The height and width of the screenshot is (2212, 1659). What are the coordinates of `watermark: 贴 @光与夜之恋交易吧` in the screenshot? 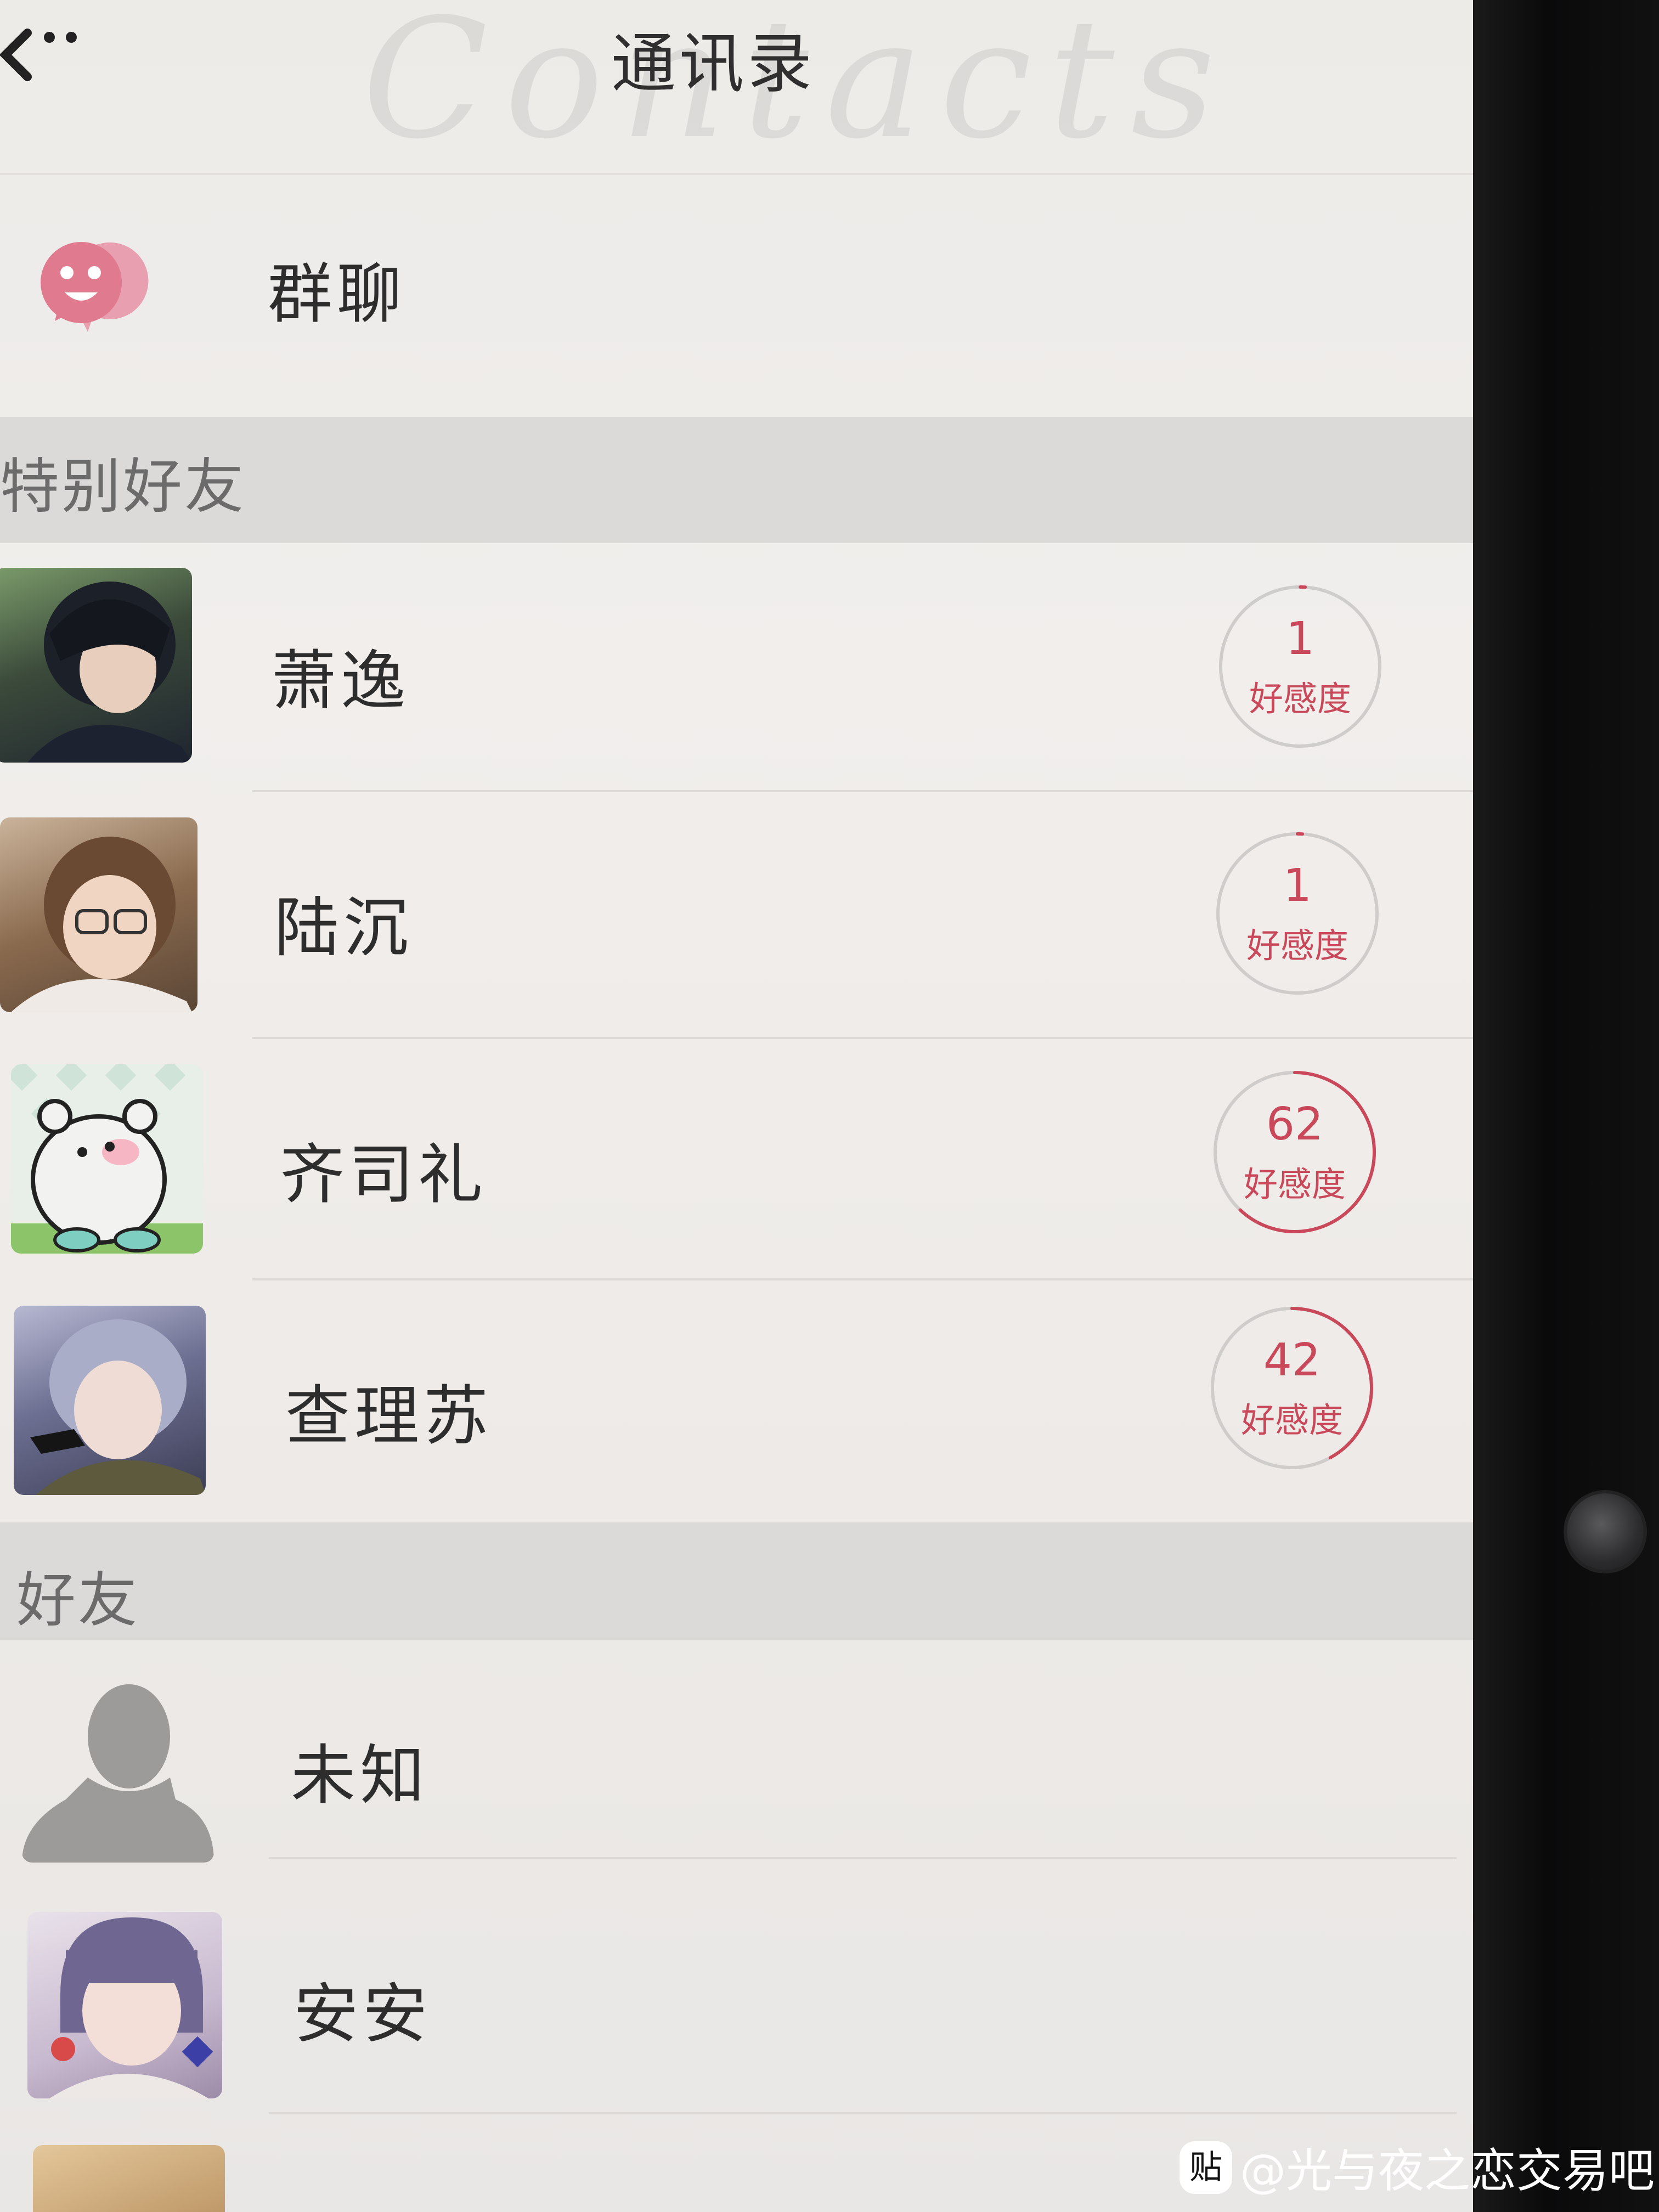 It's located at (1417, 2166).